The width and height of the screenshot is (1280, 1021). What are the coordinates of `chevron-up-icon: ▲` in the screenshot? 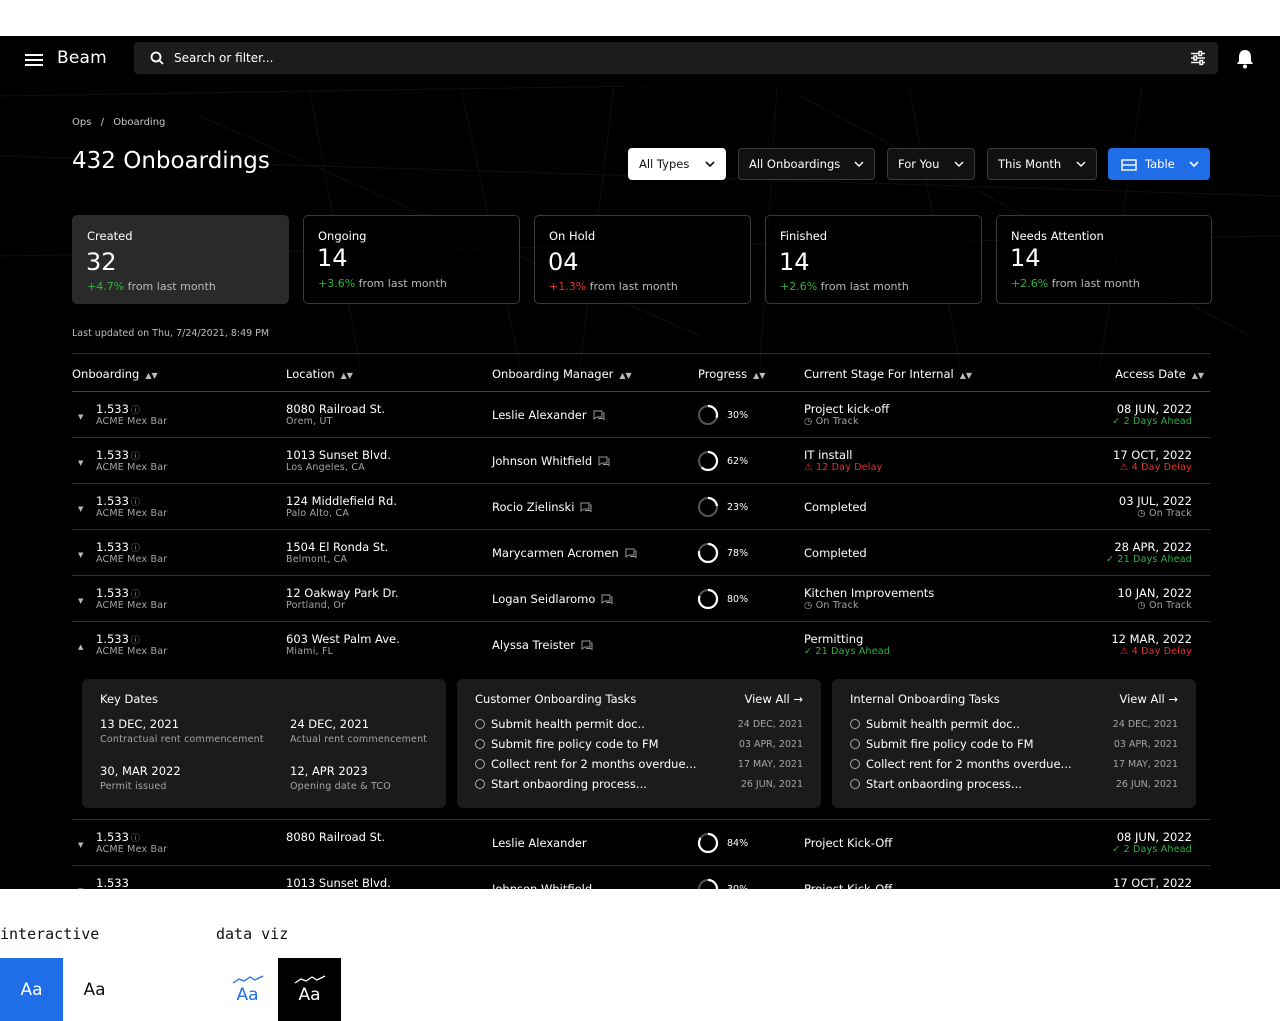 It's located at (80, 647).